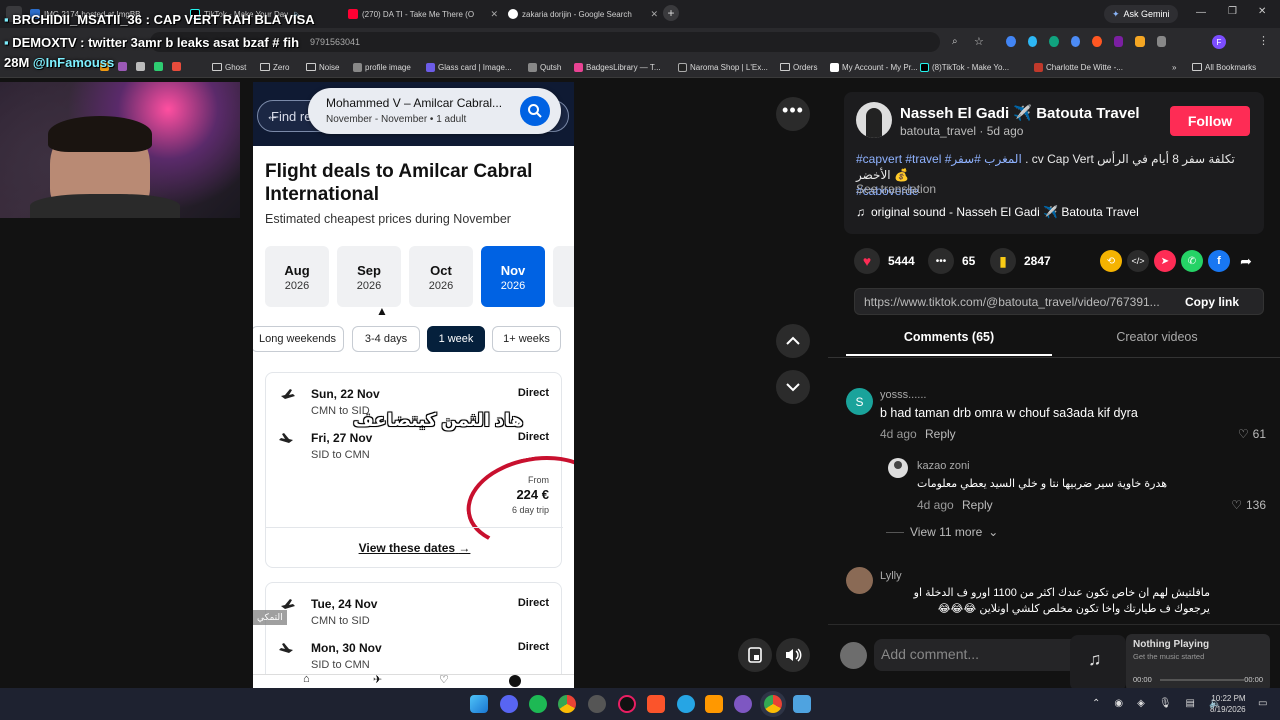 This screenshot has height=720, width=1280. Describe the element at coordinates (1192, 261) in the screenshot. I see `whatsapp-icon: ✆` at that location.